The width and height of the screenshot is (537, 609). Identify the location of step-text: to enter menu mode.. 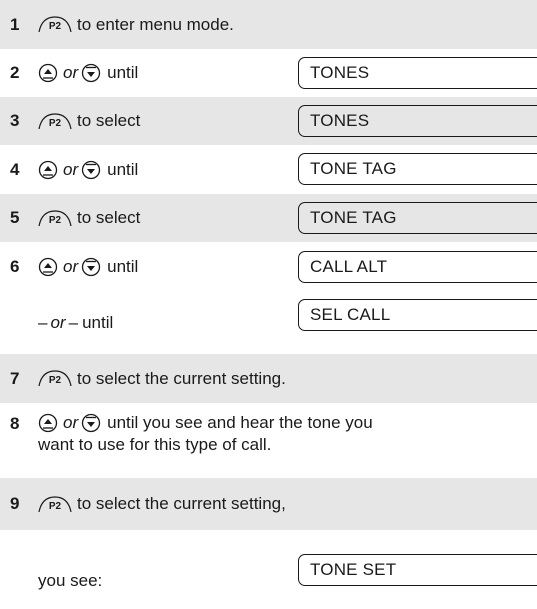
(155, 24).